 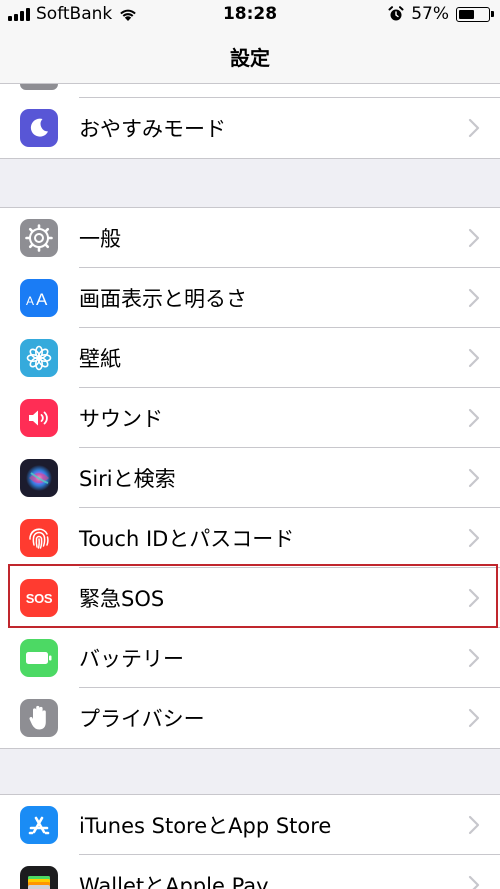 I want to click on hand-icon, so click(x=39, y=718).